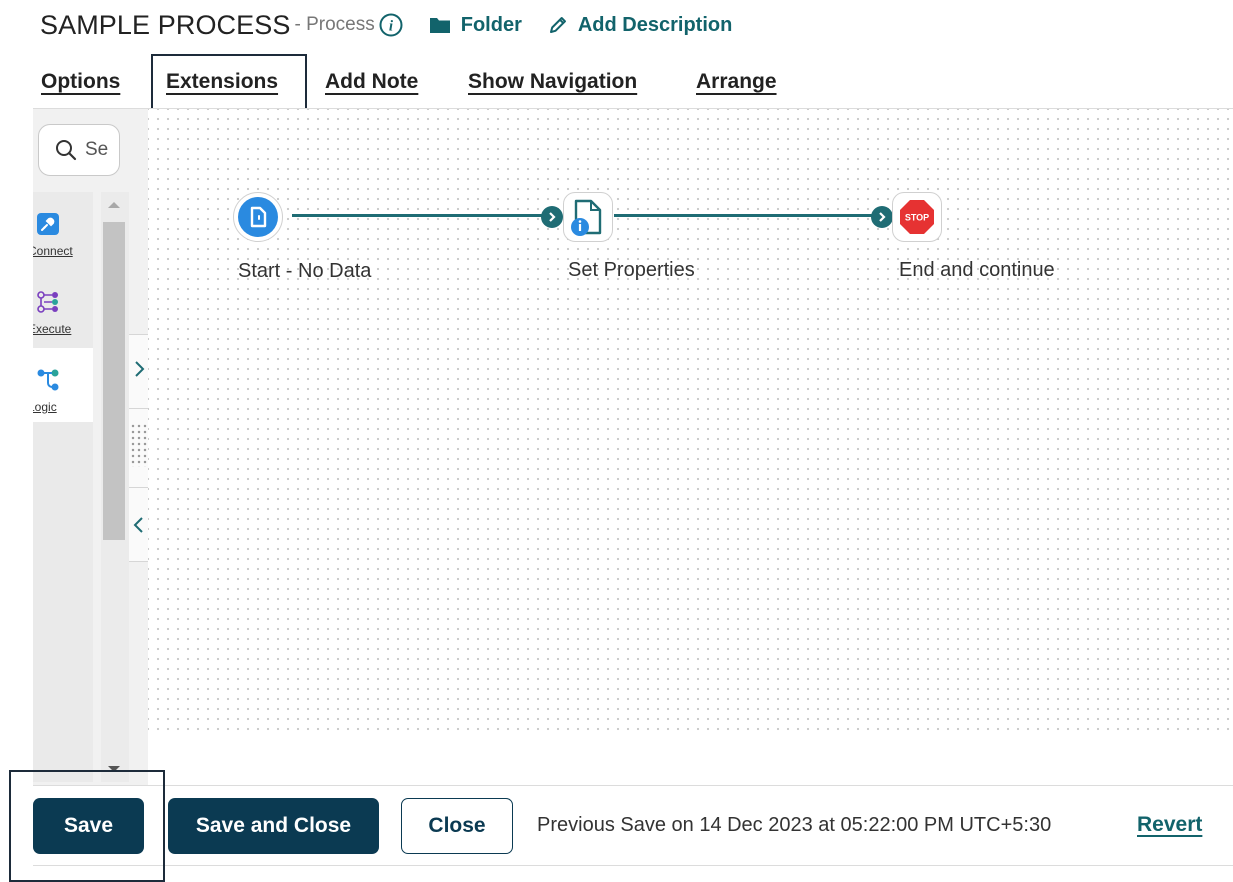 The height and width of the screenshot is (882, 1233). I want to click on logic-icon, so click(48, 380).